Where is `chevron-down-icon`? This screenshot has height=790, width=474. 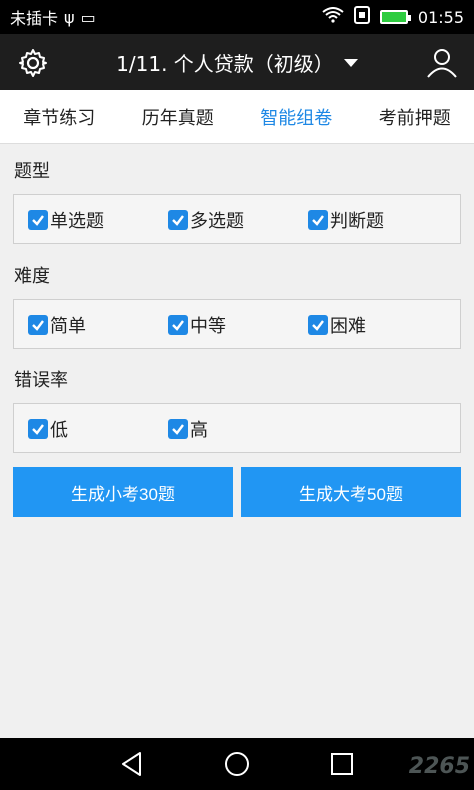 chevron-down-icon is located at coordinates (350, 63).